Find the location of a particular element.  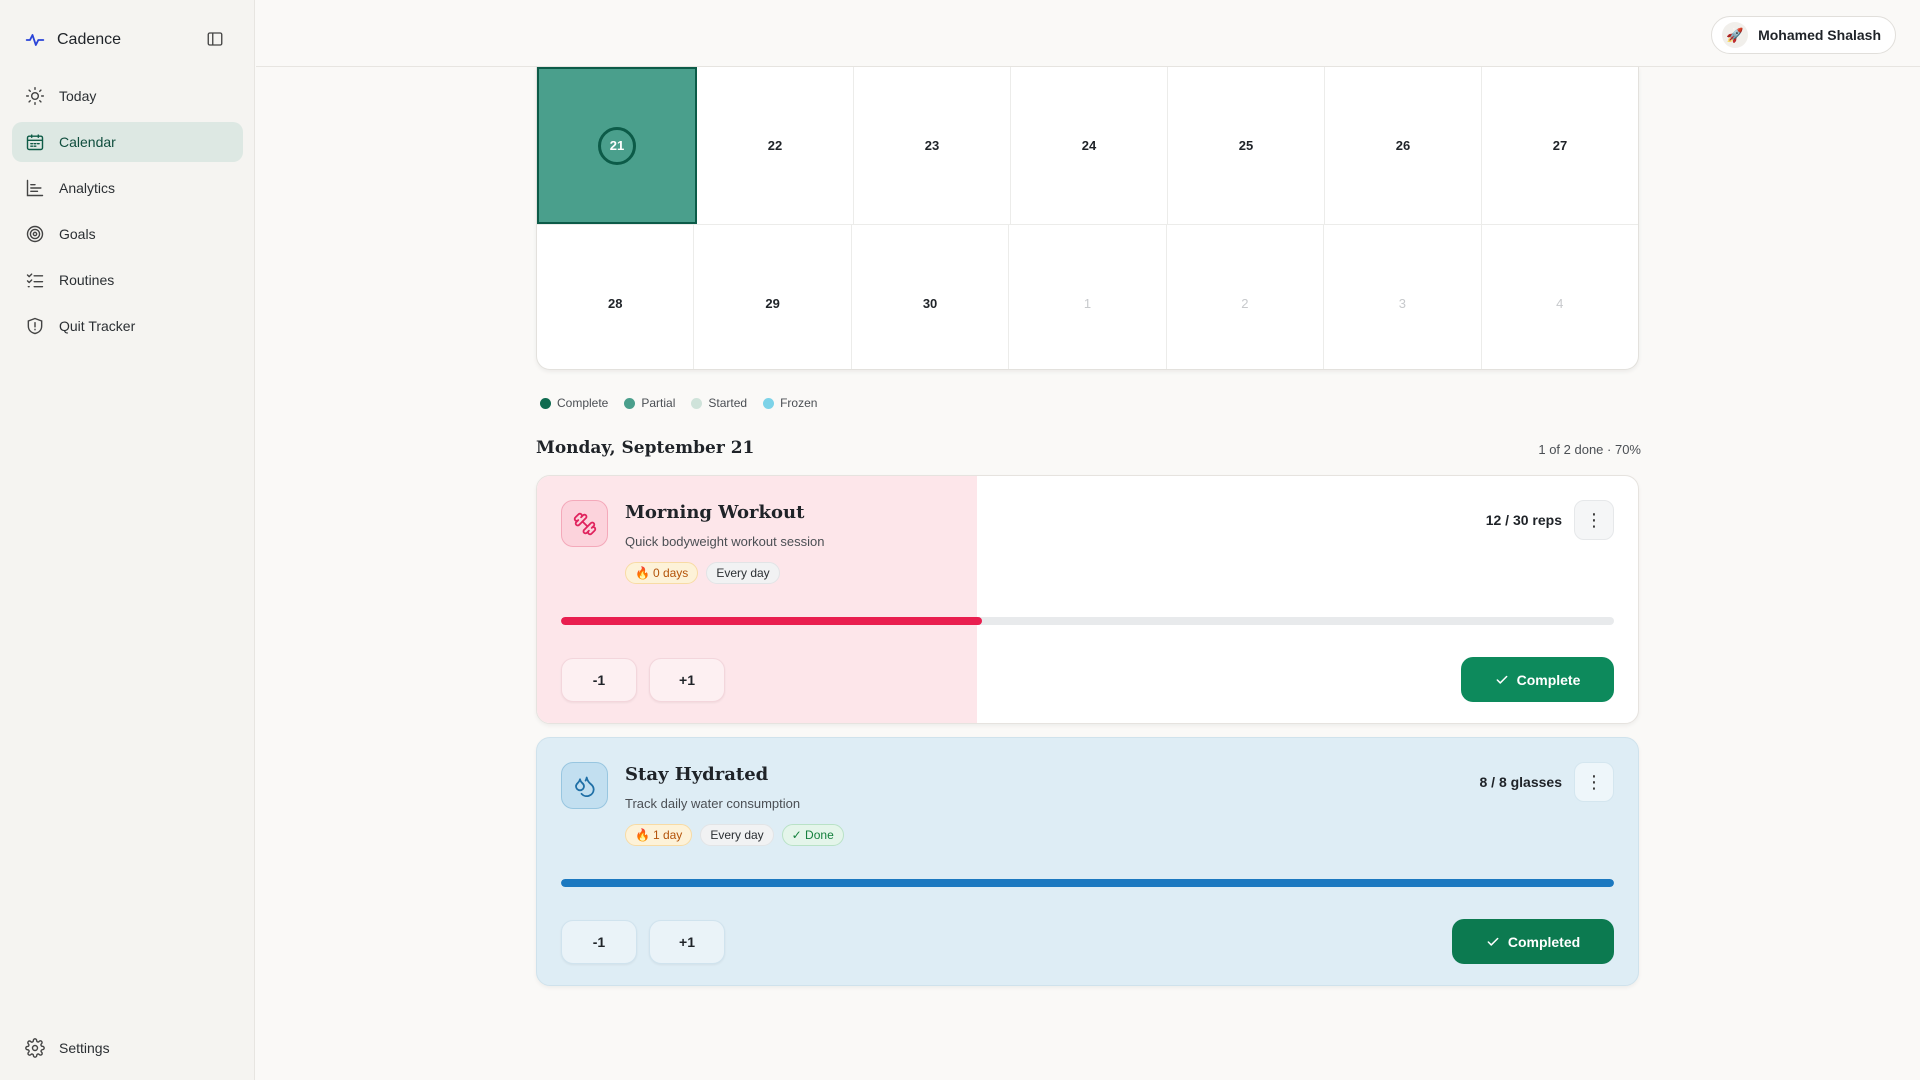

user-menu-button: 🚀 Mohamed Shalash is located at coordinates (1803, 35).